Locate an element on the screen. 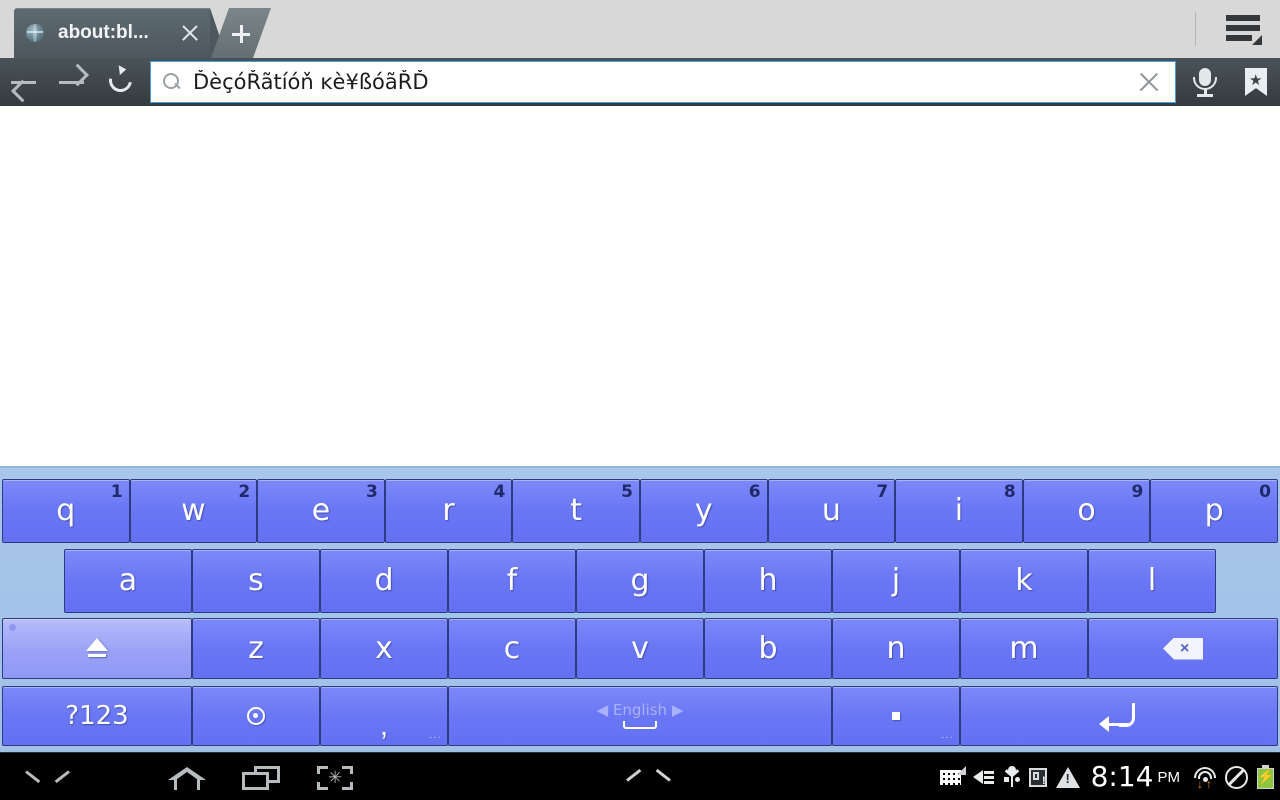  url-bar: ĎèçóŘãtíóň ĸè¥ßóãŘĎ is located at coordinates (663, 82).